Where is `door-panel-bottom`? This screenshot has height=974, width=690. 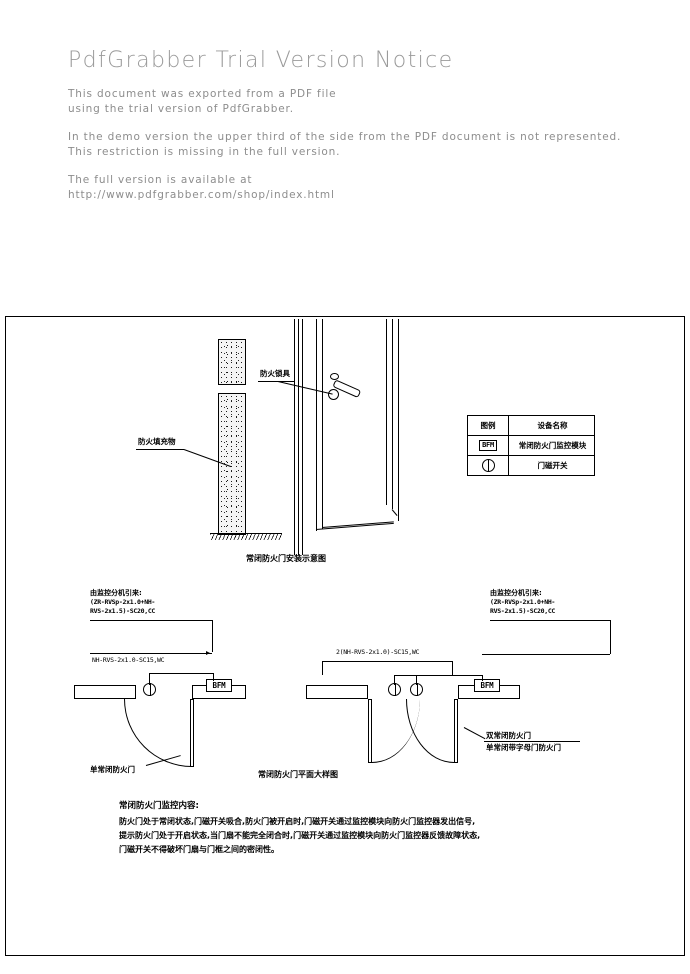 door-panel-bottom is located at coordinates (394, 512).